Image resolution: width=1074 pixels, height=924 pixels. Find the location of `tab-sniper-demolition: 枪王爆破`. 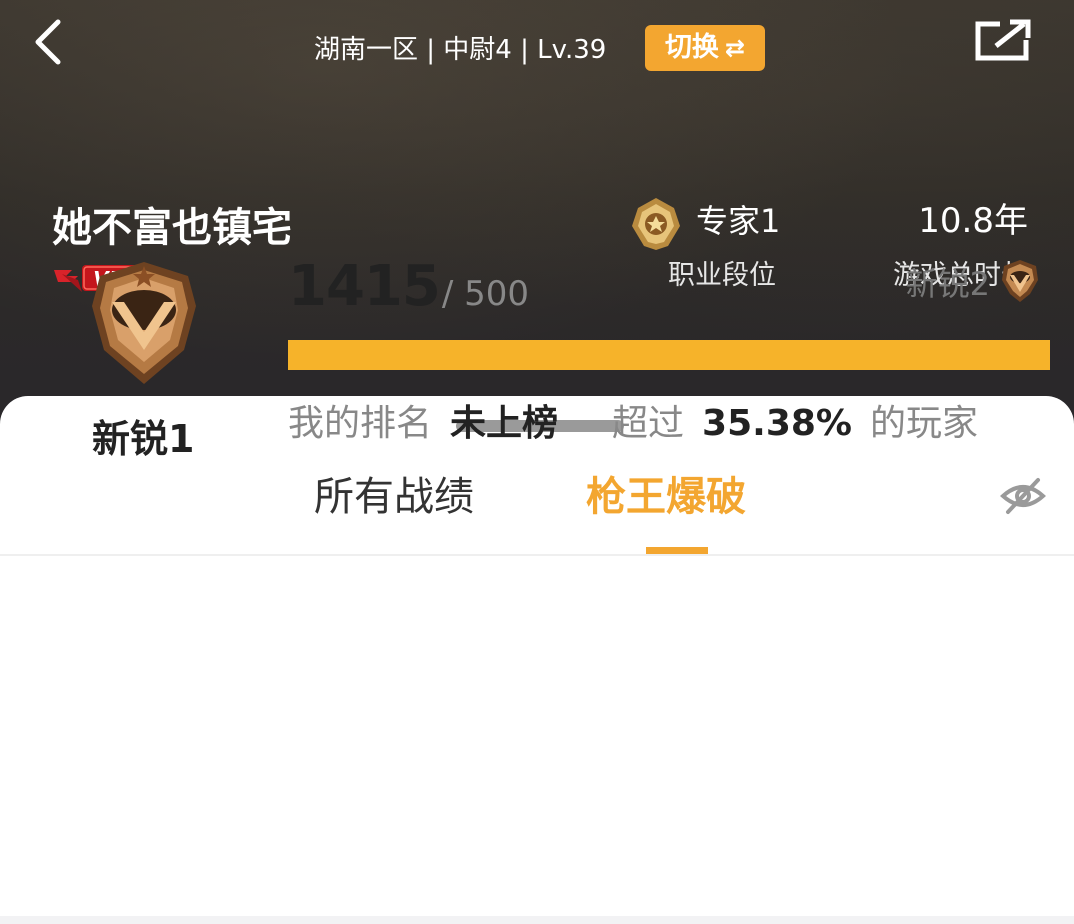

tab-sniper-demolition: 枪王爆破 is located at coordinates (666, 497).